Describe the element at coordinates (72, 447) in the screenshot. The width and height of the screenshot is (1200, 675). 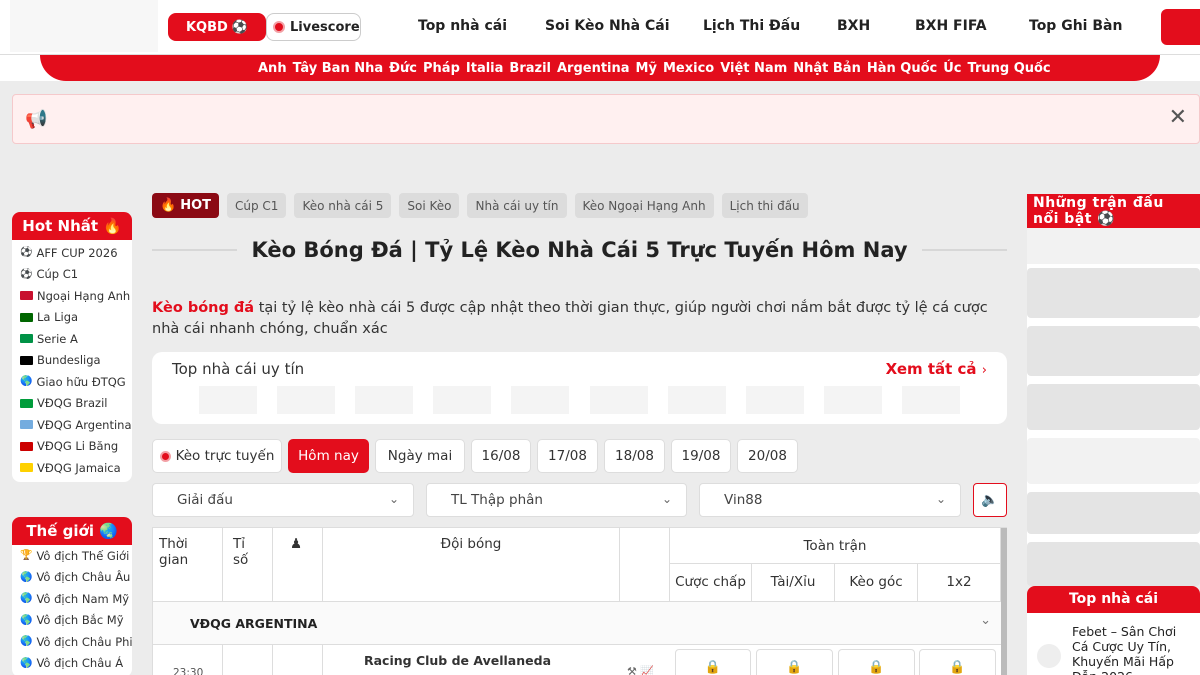
I see `sidebar-item-hot: VĐQG Li Băng` at that location.